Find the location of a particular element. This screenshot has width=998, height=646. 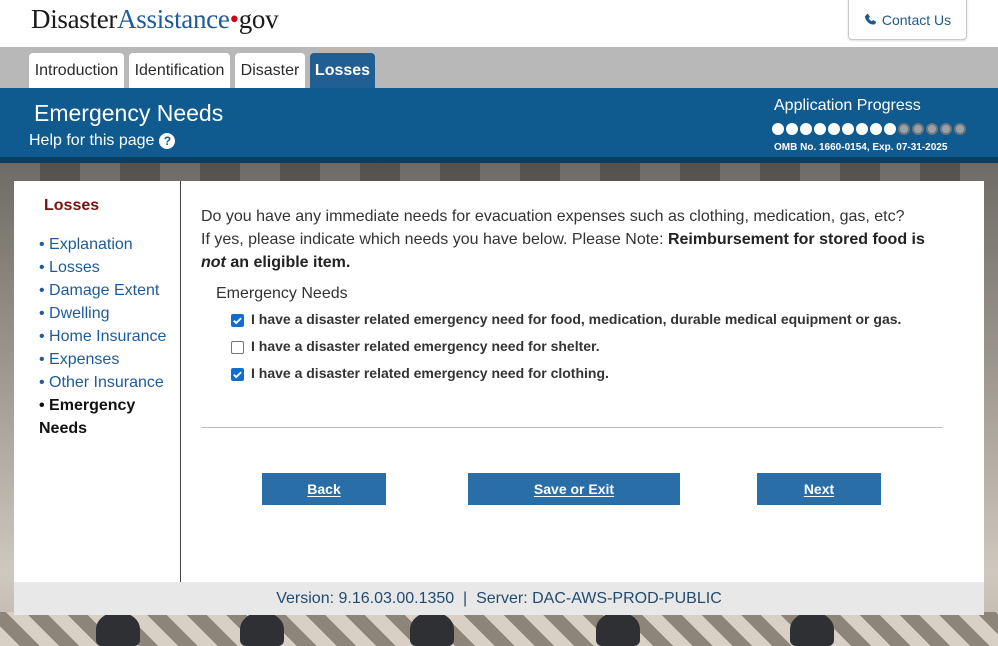

tab-disaster: Disaster is located at coordinates (270, 70).